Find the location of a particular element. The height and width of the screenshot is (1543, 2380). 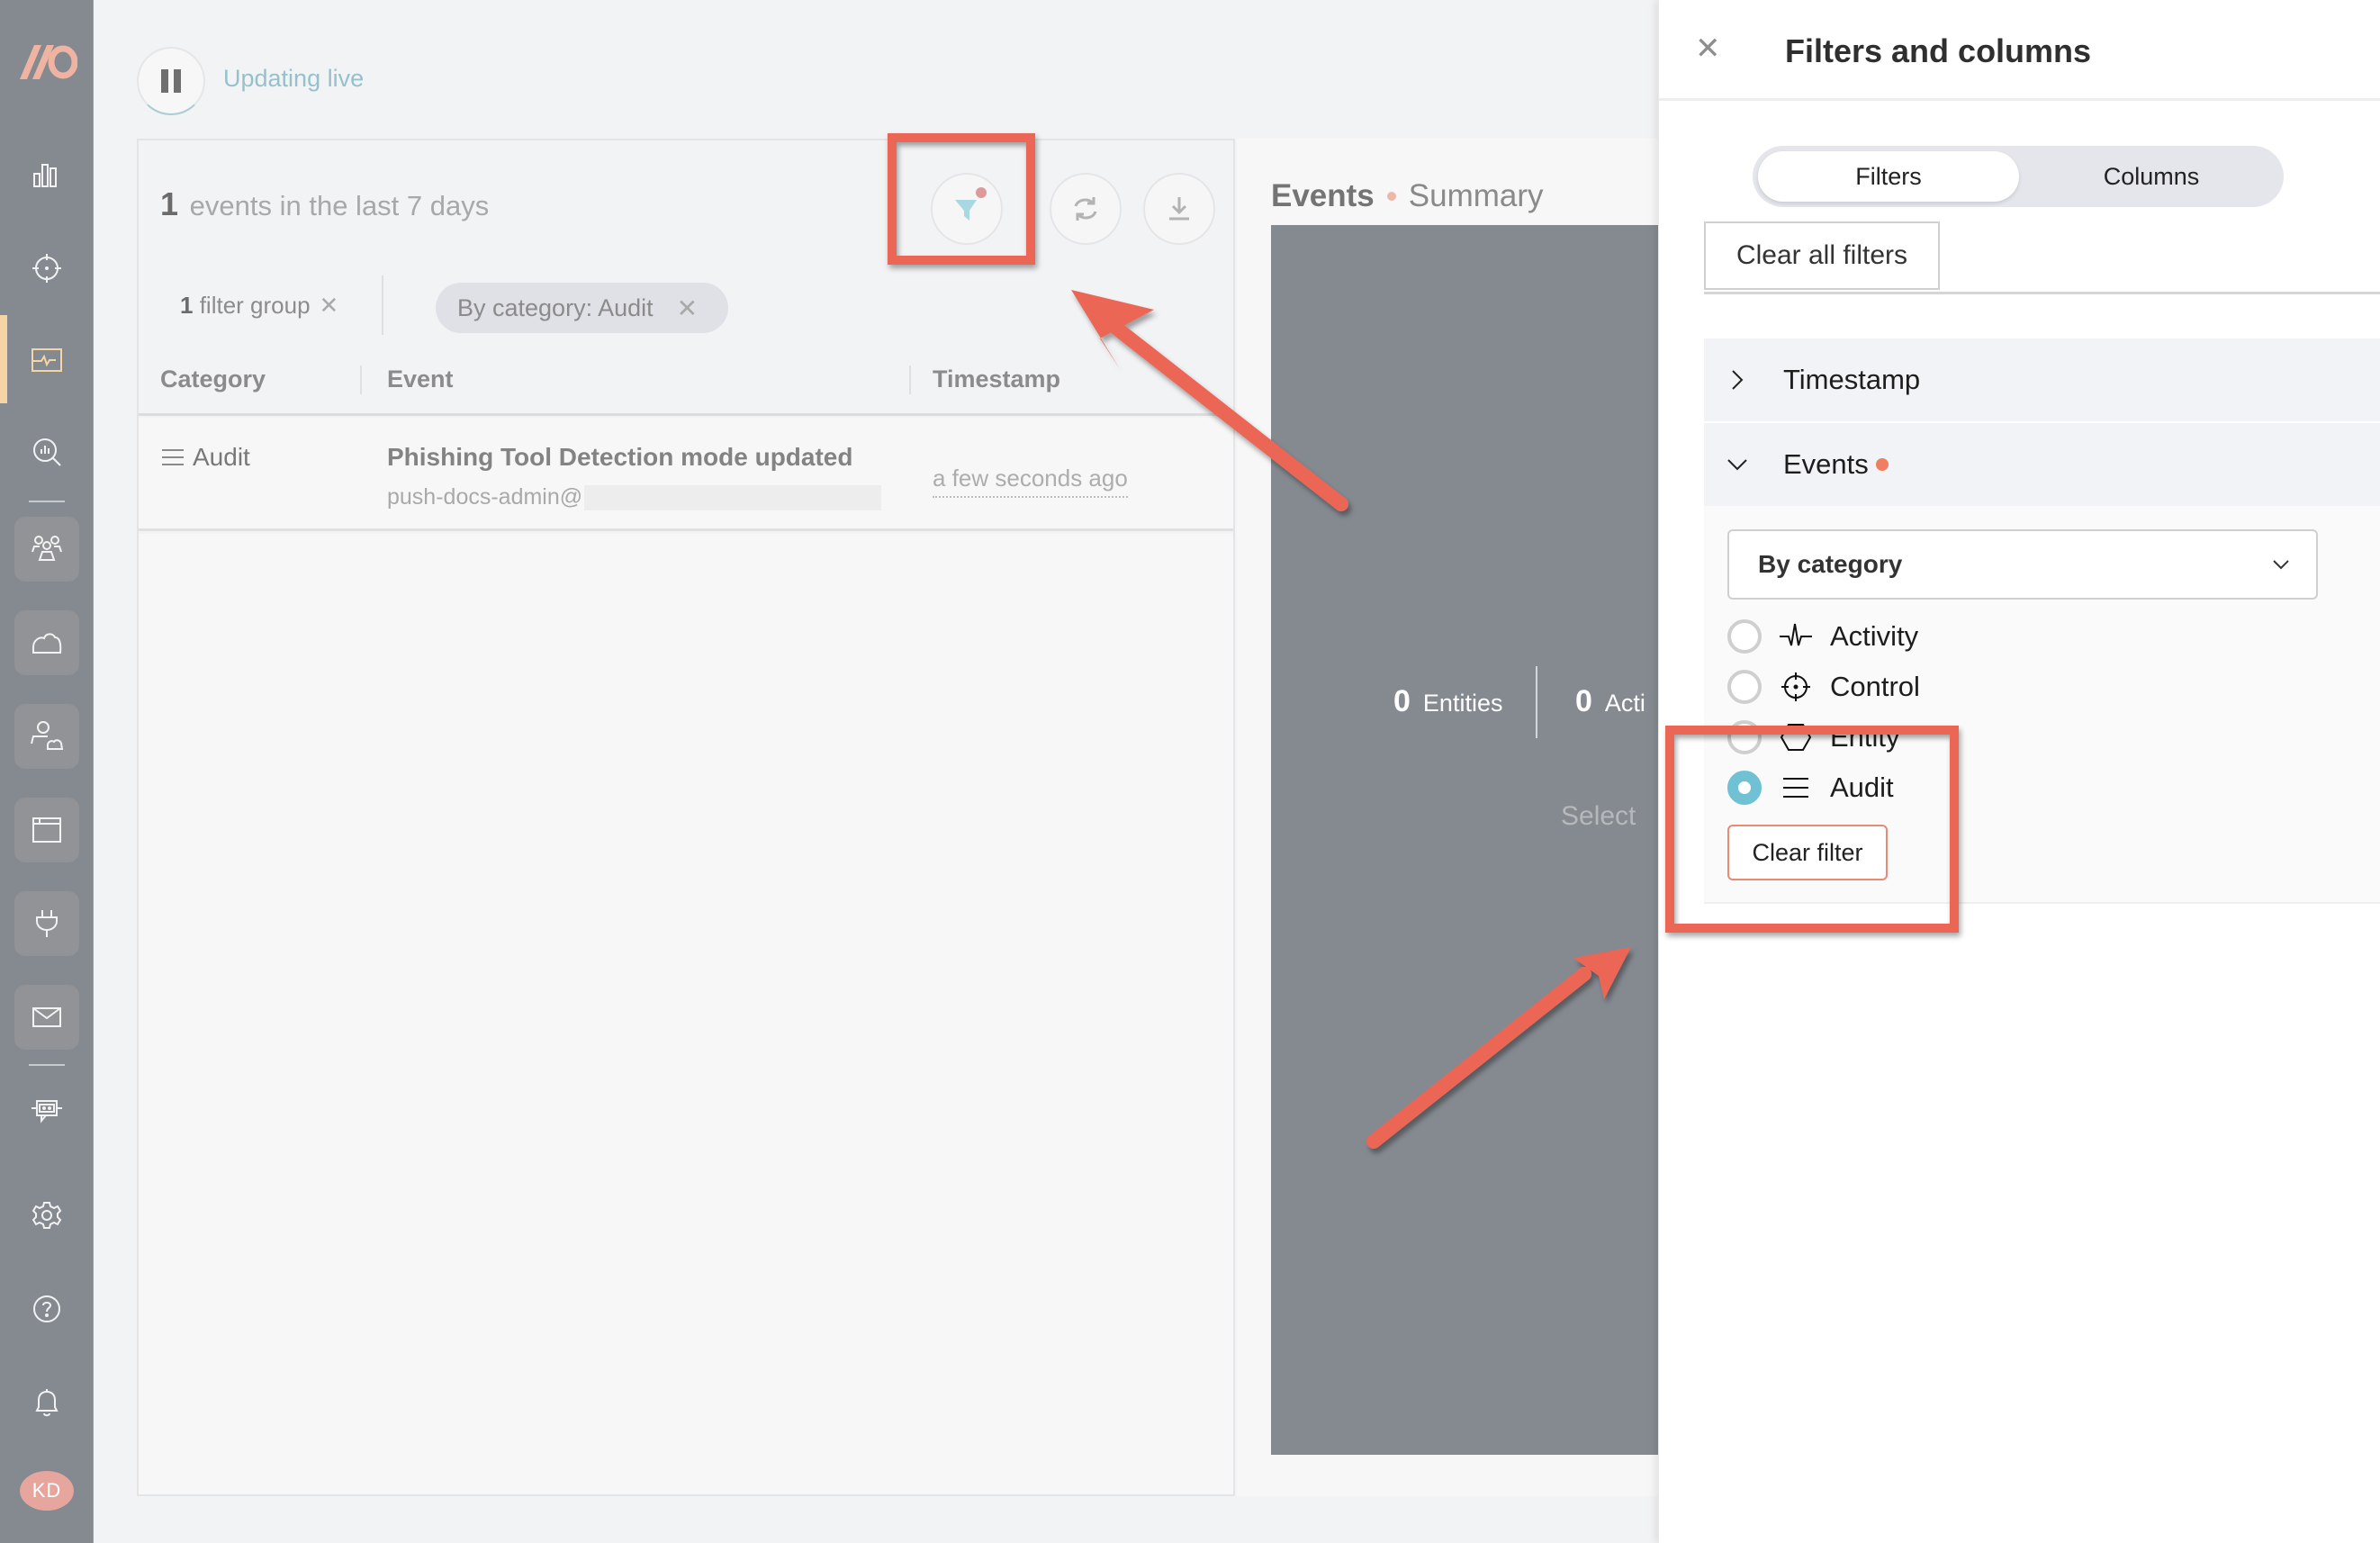

events-count: 1 events in the last 7 days is located at coordinates (324, 204).